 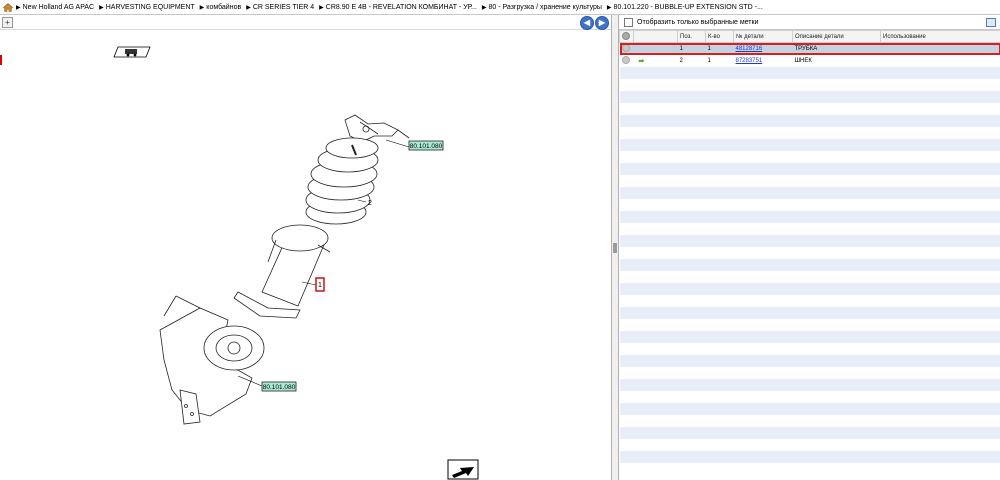 What do you see at coordinates (940, 36) in the screenshot?
I see `column-header-usage: Использование` at bounding box center [940, 36].